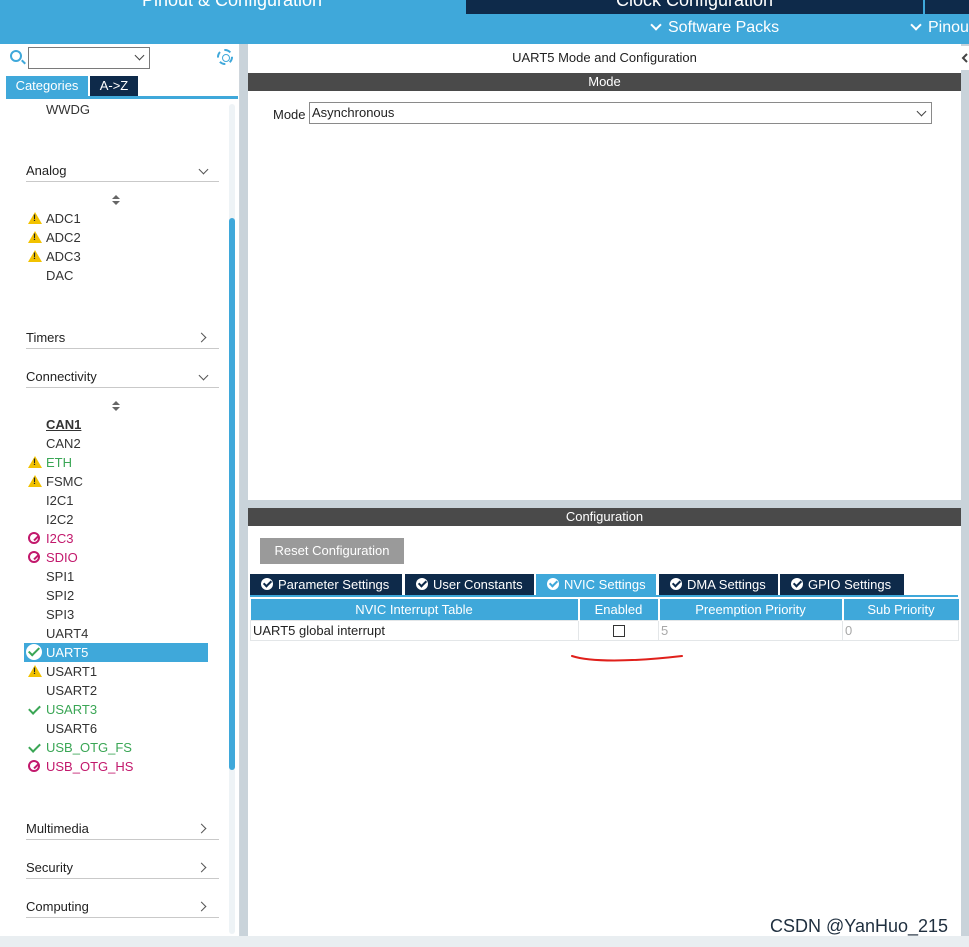  What do you see at coordinates (122, 171) in the screenshot?
I see `category-analog: Analog` at bounding box center [122, 171].